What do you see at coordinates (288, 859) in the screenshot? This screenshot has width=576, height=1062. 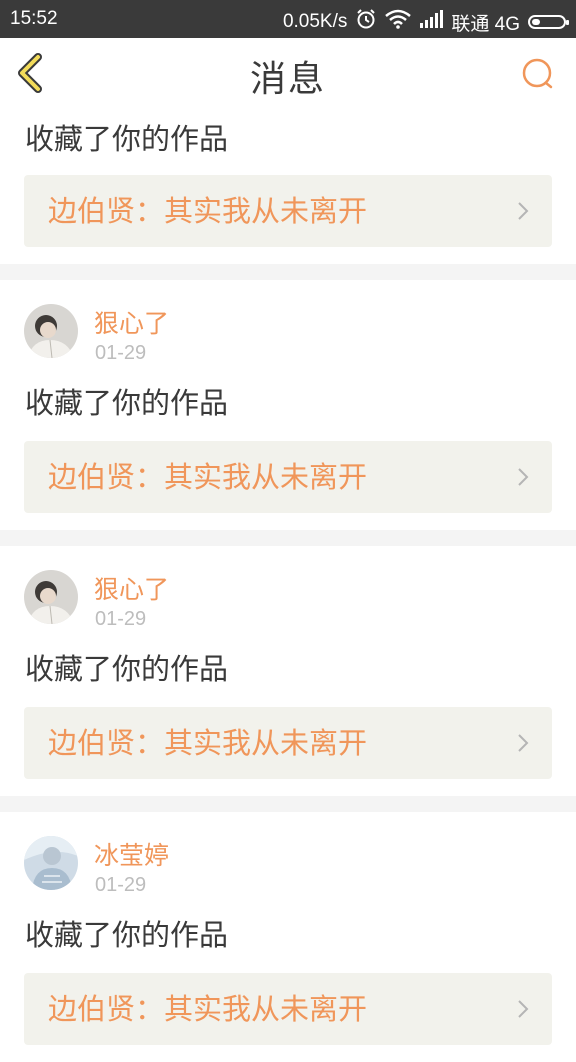 I see `message-header: 冰莹婷 01-29` at bounding box center [288, 859].